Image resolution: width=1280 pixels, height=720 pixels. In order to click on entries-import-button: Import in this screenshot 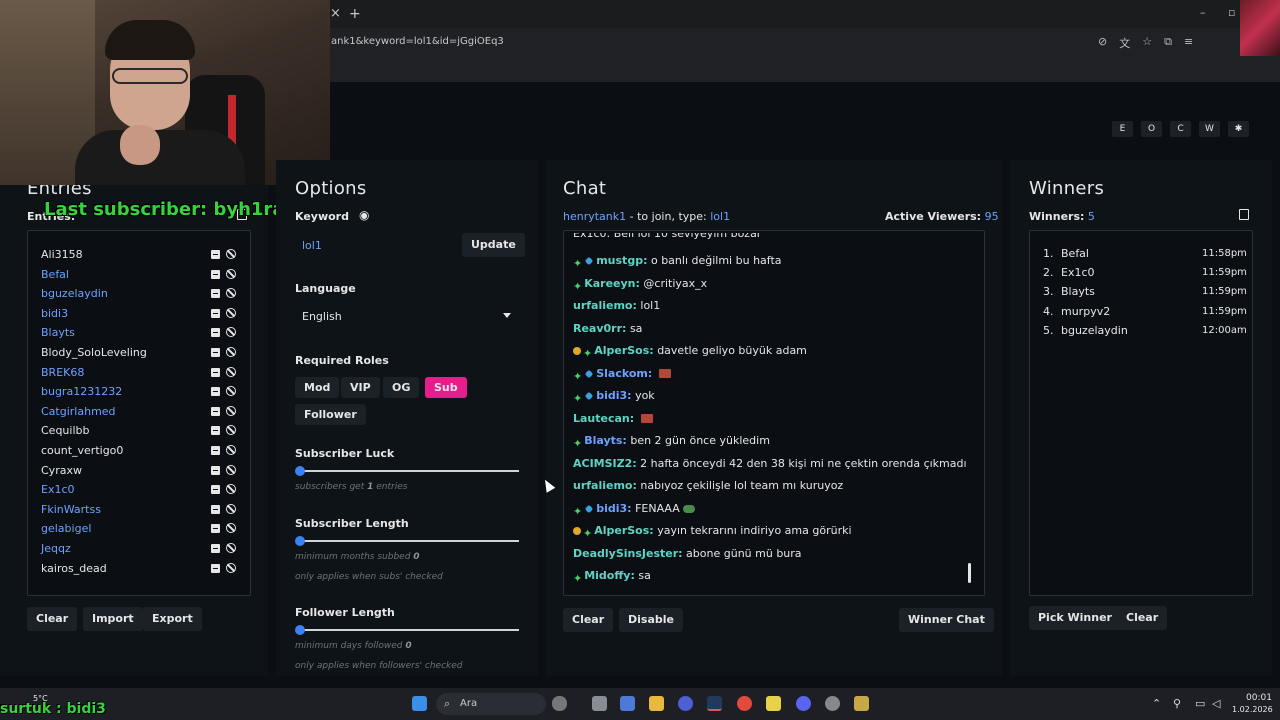, I will do `click(113, 619)`.